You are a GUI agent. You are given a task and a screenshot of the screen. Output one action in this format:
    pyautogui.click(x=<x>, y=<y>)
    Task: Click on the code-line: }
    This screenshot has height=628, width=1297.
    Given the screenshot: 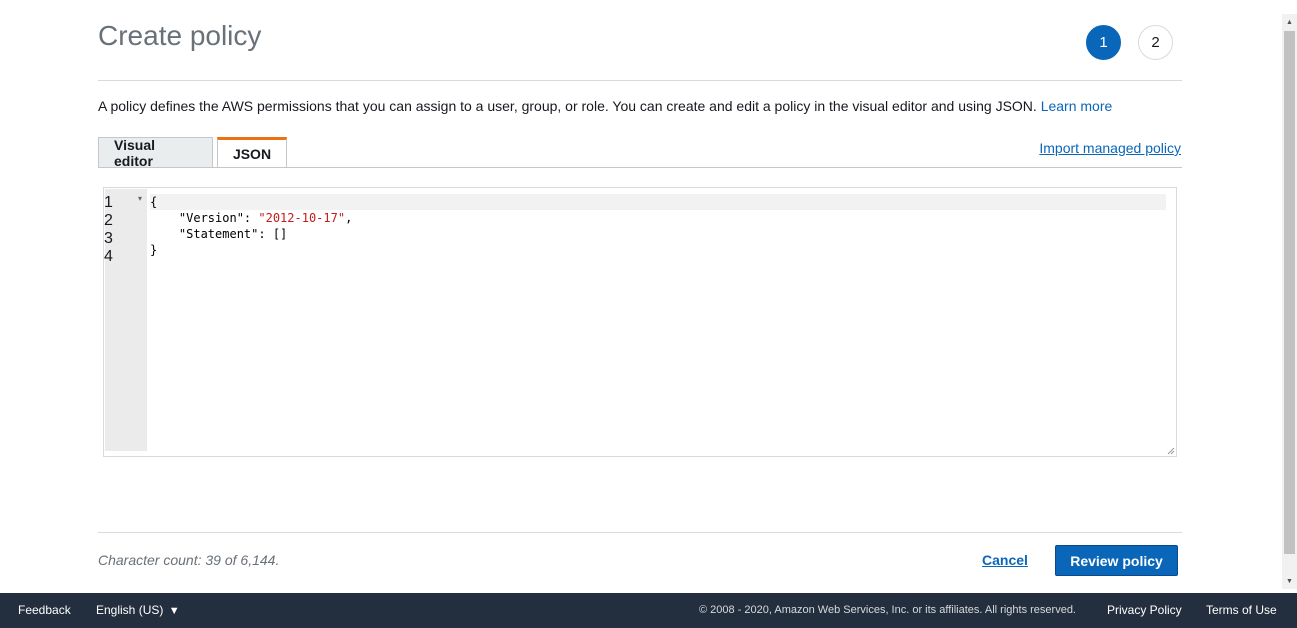 What is the action you would take?
    pyautogui.click(x=154, y=250)
    